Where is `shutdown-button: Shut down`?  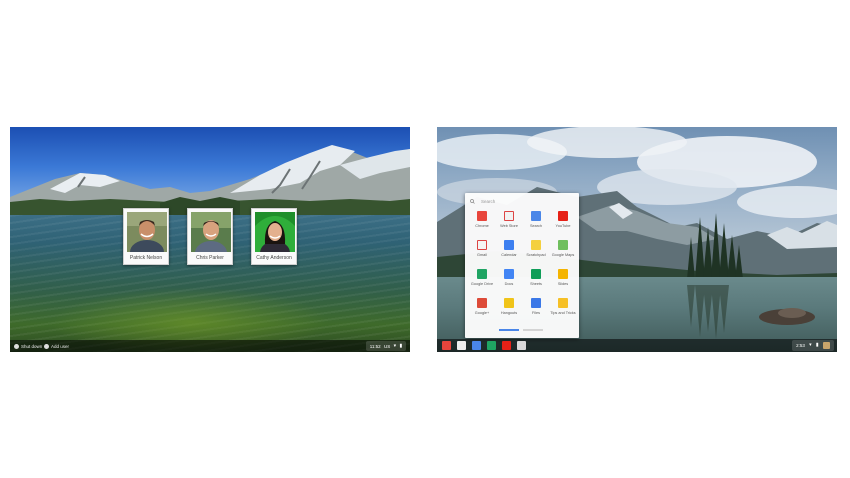
shutdown-button: Shut down is located at coordinates (28, 346).